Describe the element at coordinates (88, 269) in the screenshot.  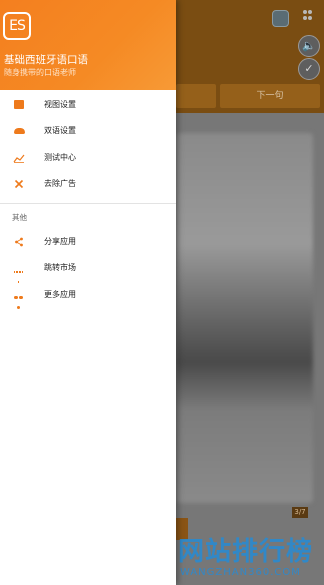
I see `menu-item-go-to-market: 跳转市场` at that location.